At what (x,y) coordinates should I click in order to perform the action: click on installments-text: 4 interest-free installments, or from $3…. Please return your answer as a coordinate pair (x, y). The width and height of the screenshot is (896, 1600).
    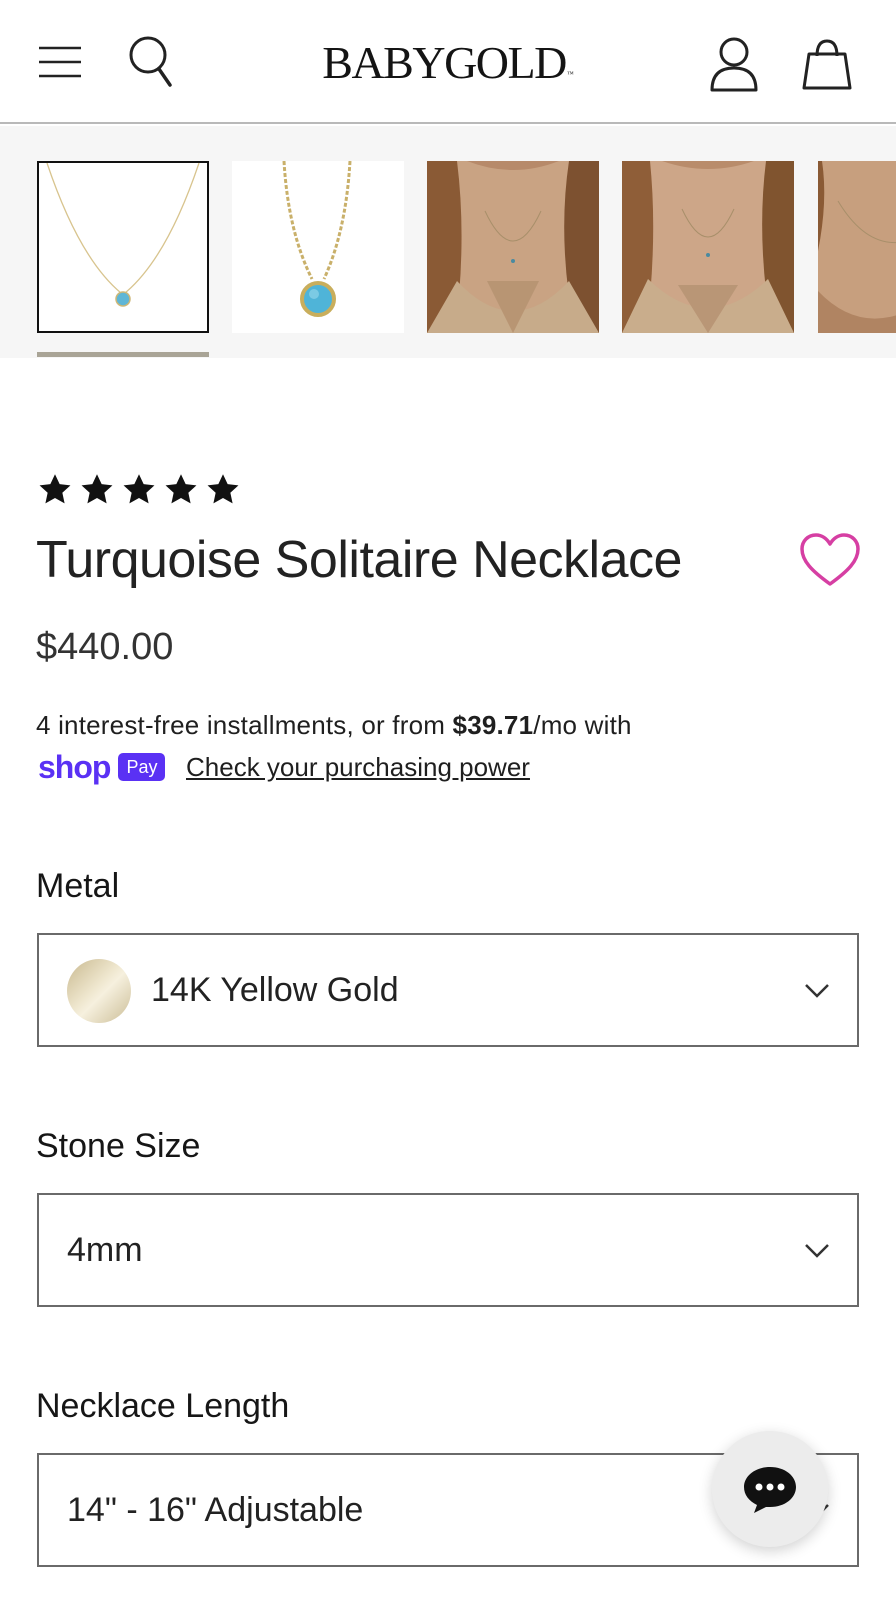
    Looking at the image, I should click on (334, 725).